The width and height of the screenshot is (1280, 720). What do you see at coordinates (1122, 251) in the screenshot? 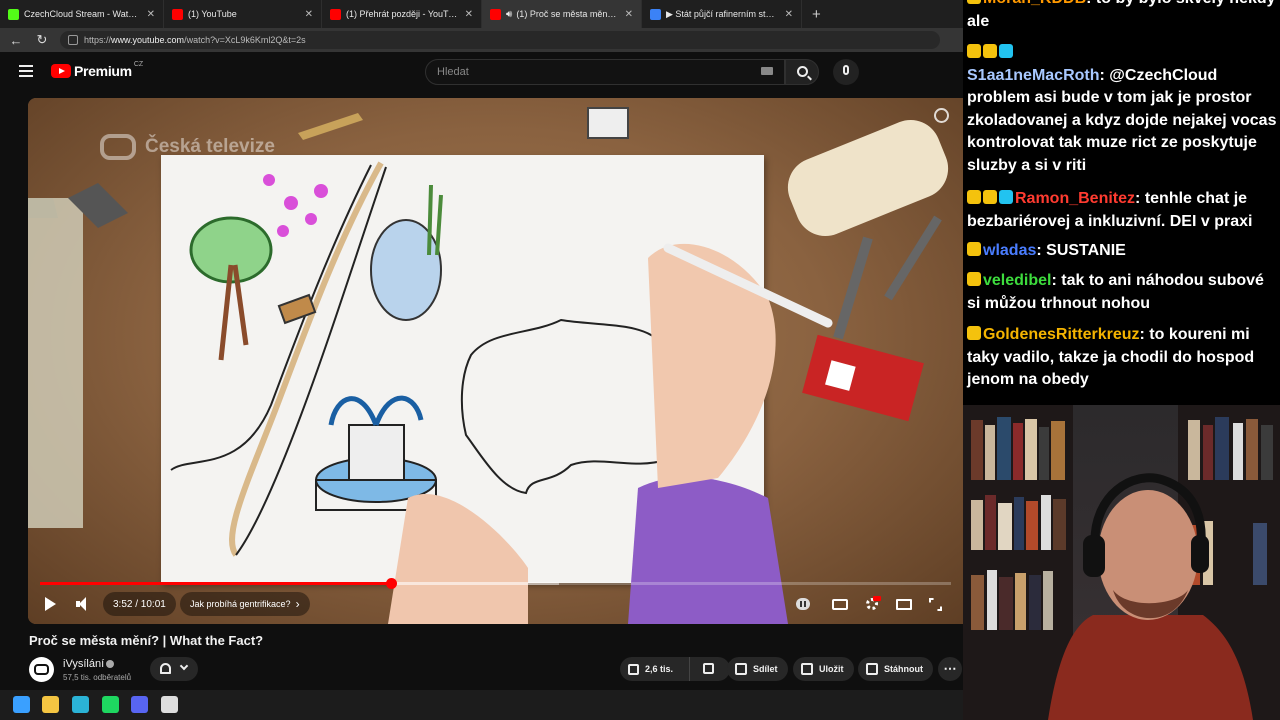
I see `chat-message: wladas: SUSTANIE` at bounding box center [1122, 251].